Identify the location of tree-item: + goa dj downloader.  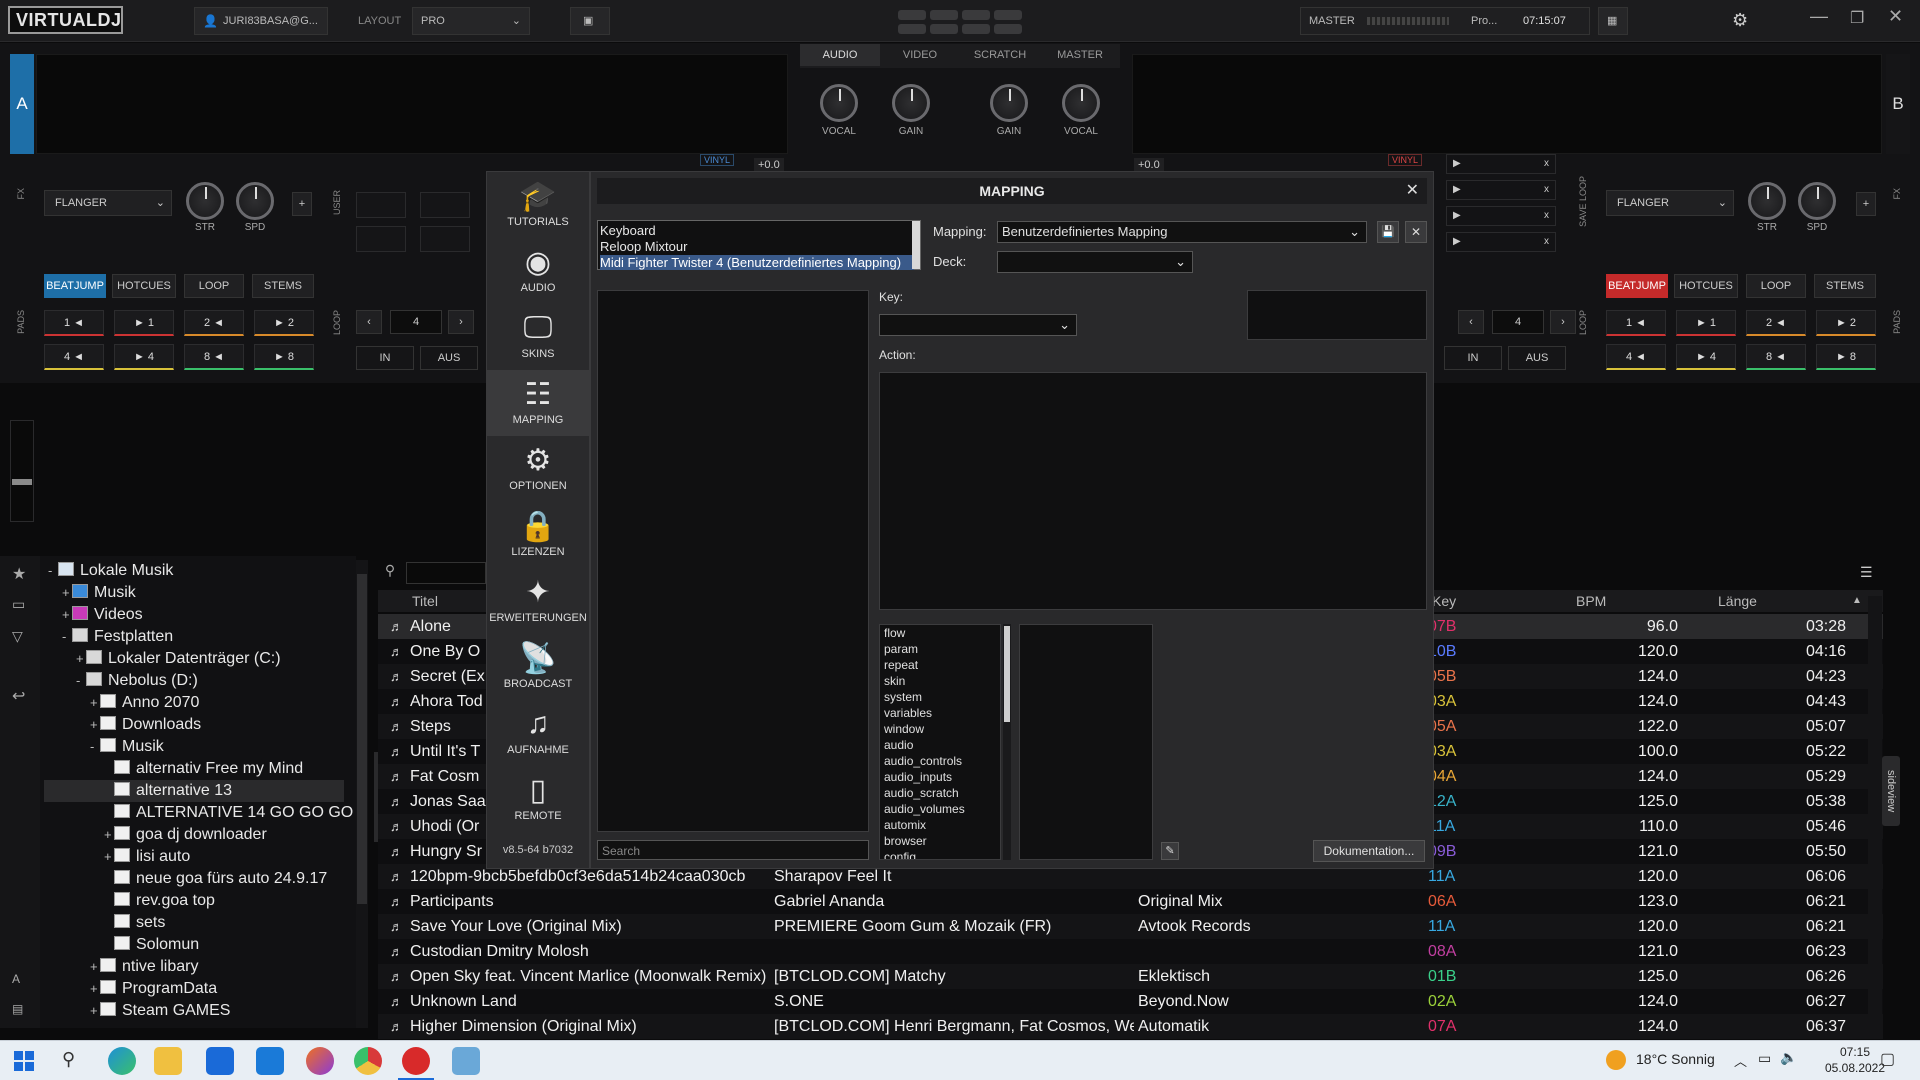
(185, 835).